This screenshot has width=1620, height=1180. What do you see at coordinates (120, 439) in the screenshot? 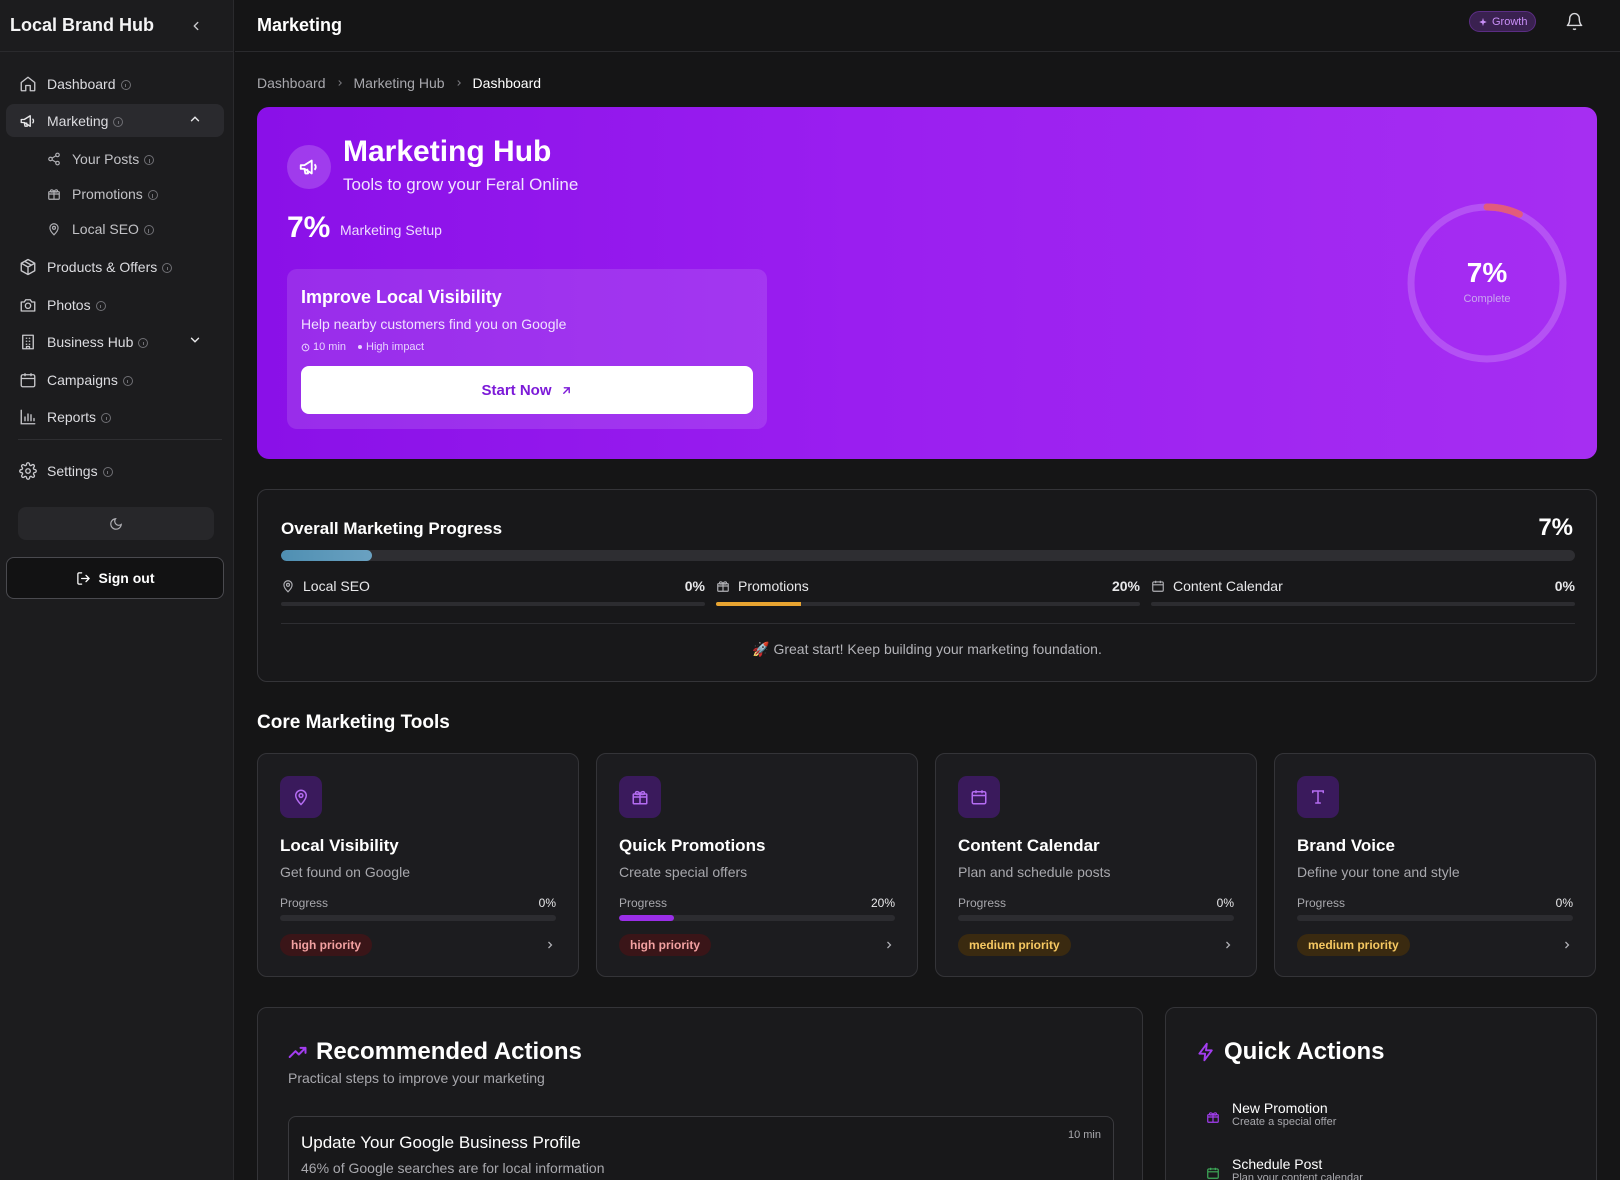
I see `sidebar-divider` at bounding box center [120, 439].